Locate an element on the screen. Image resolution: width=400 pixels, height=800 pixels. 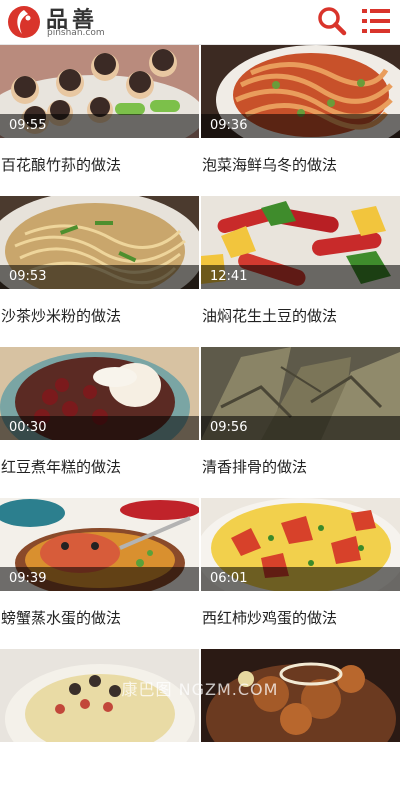
duration-overlay: 06:01 is located at coordinates (300, 579).